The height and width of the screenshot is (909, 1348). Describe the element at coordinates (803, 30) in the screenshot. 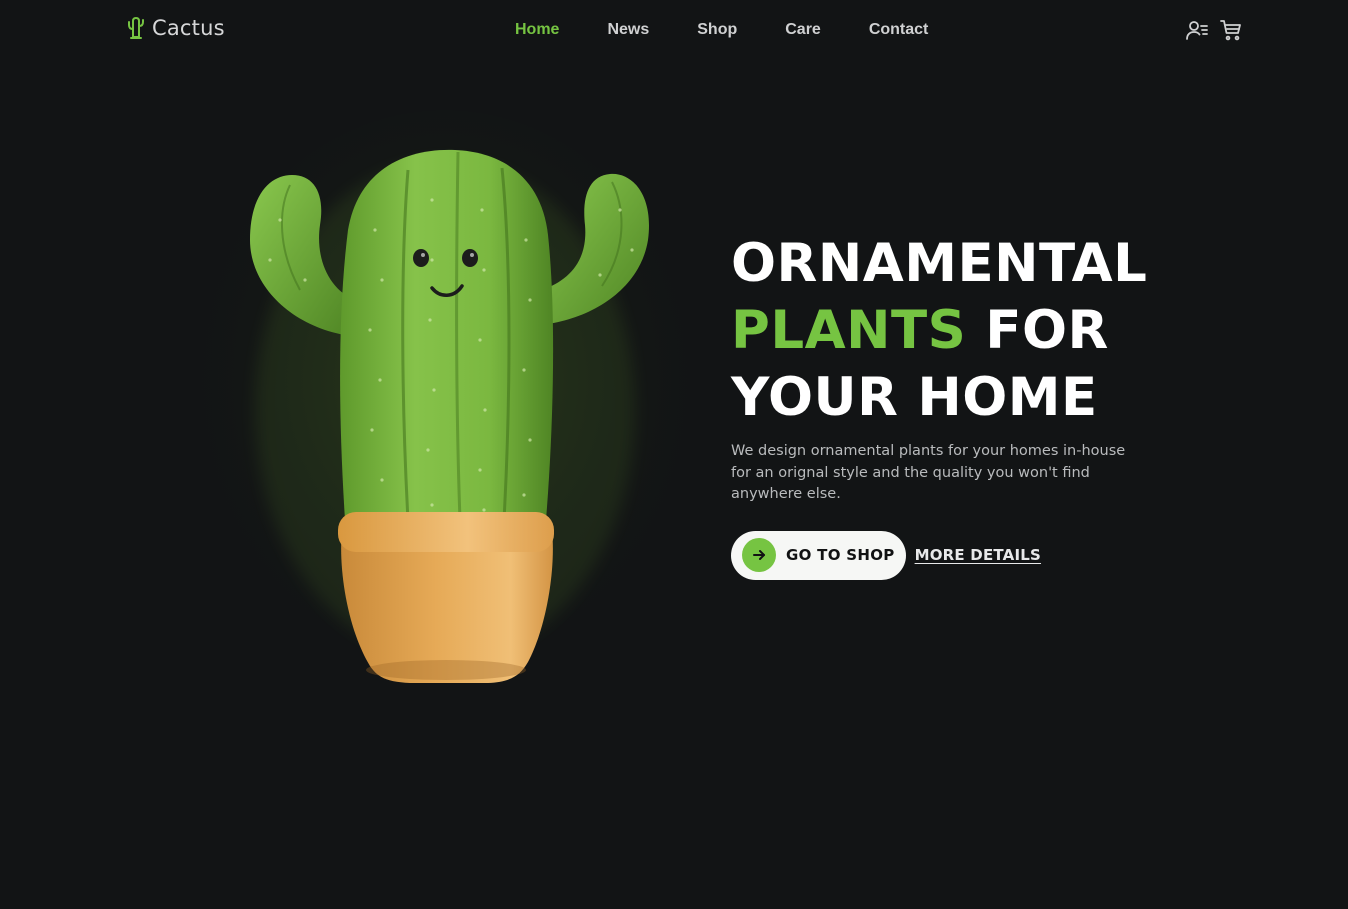

I see `nav-item-care: Care` at that location.